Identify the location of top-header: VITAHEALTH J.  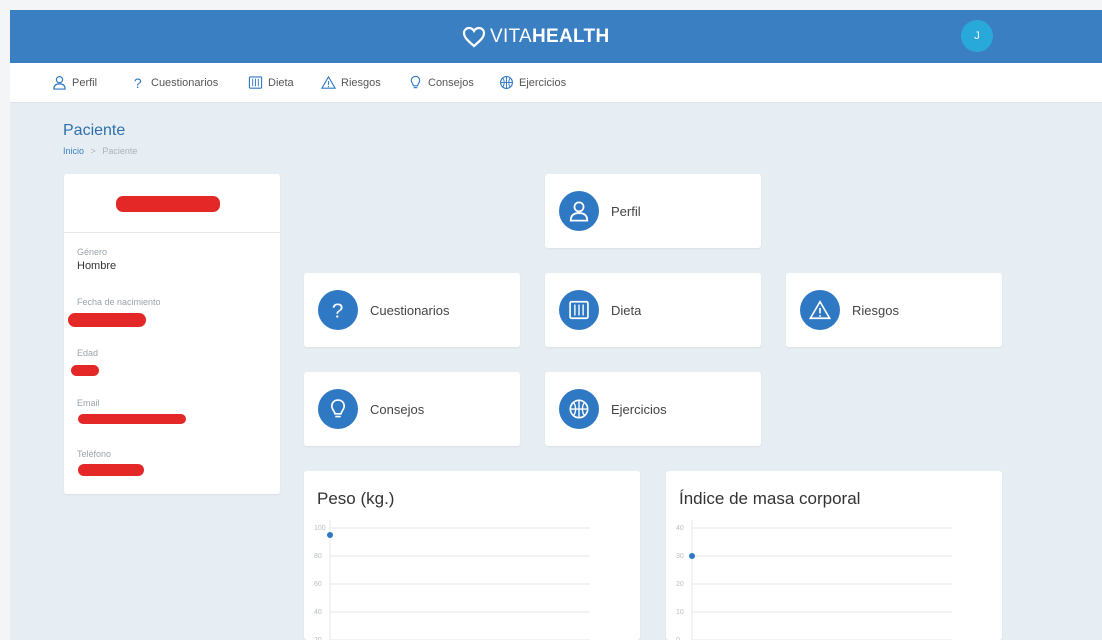
(556, 36).